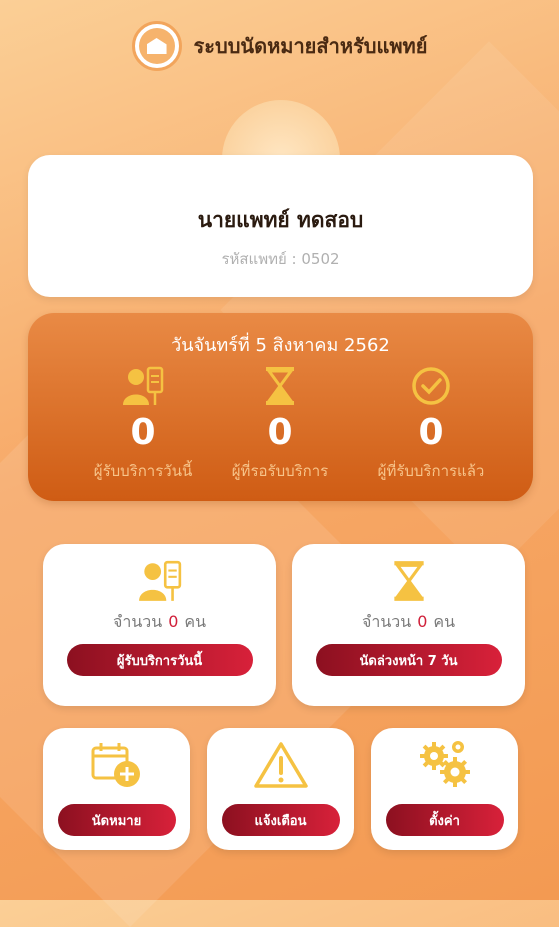 The height and width of the screenshot is (927, 559). I want to click on today-patients-button: ผู้รับบริการวันนี้, so click(159, 660).